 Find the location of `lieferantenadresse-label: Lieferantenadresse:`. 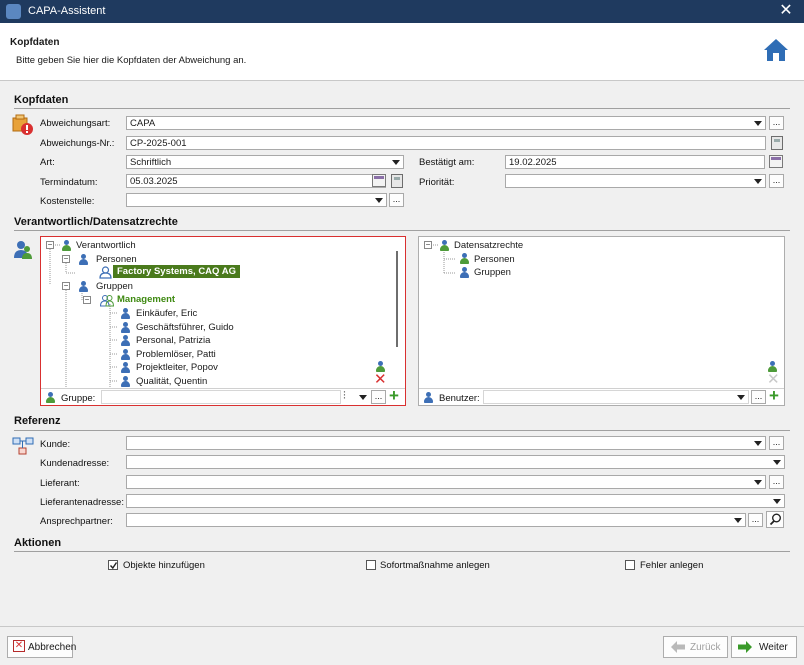

lieferantenadresse-label: Lieferantenadresse: is located at coordinates (82, 502).